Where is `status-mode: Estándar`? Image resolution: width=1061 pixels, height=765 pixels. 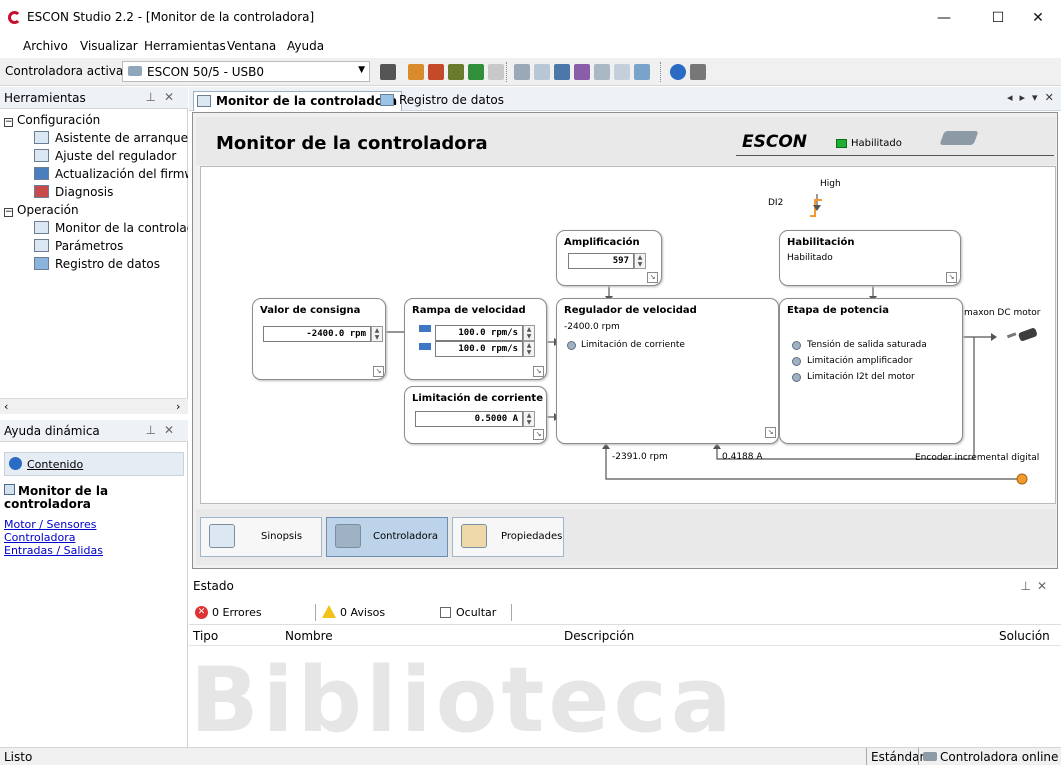
status-mode: Estándar is located at coordinates (898, 757).